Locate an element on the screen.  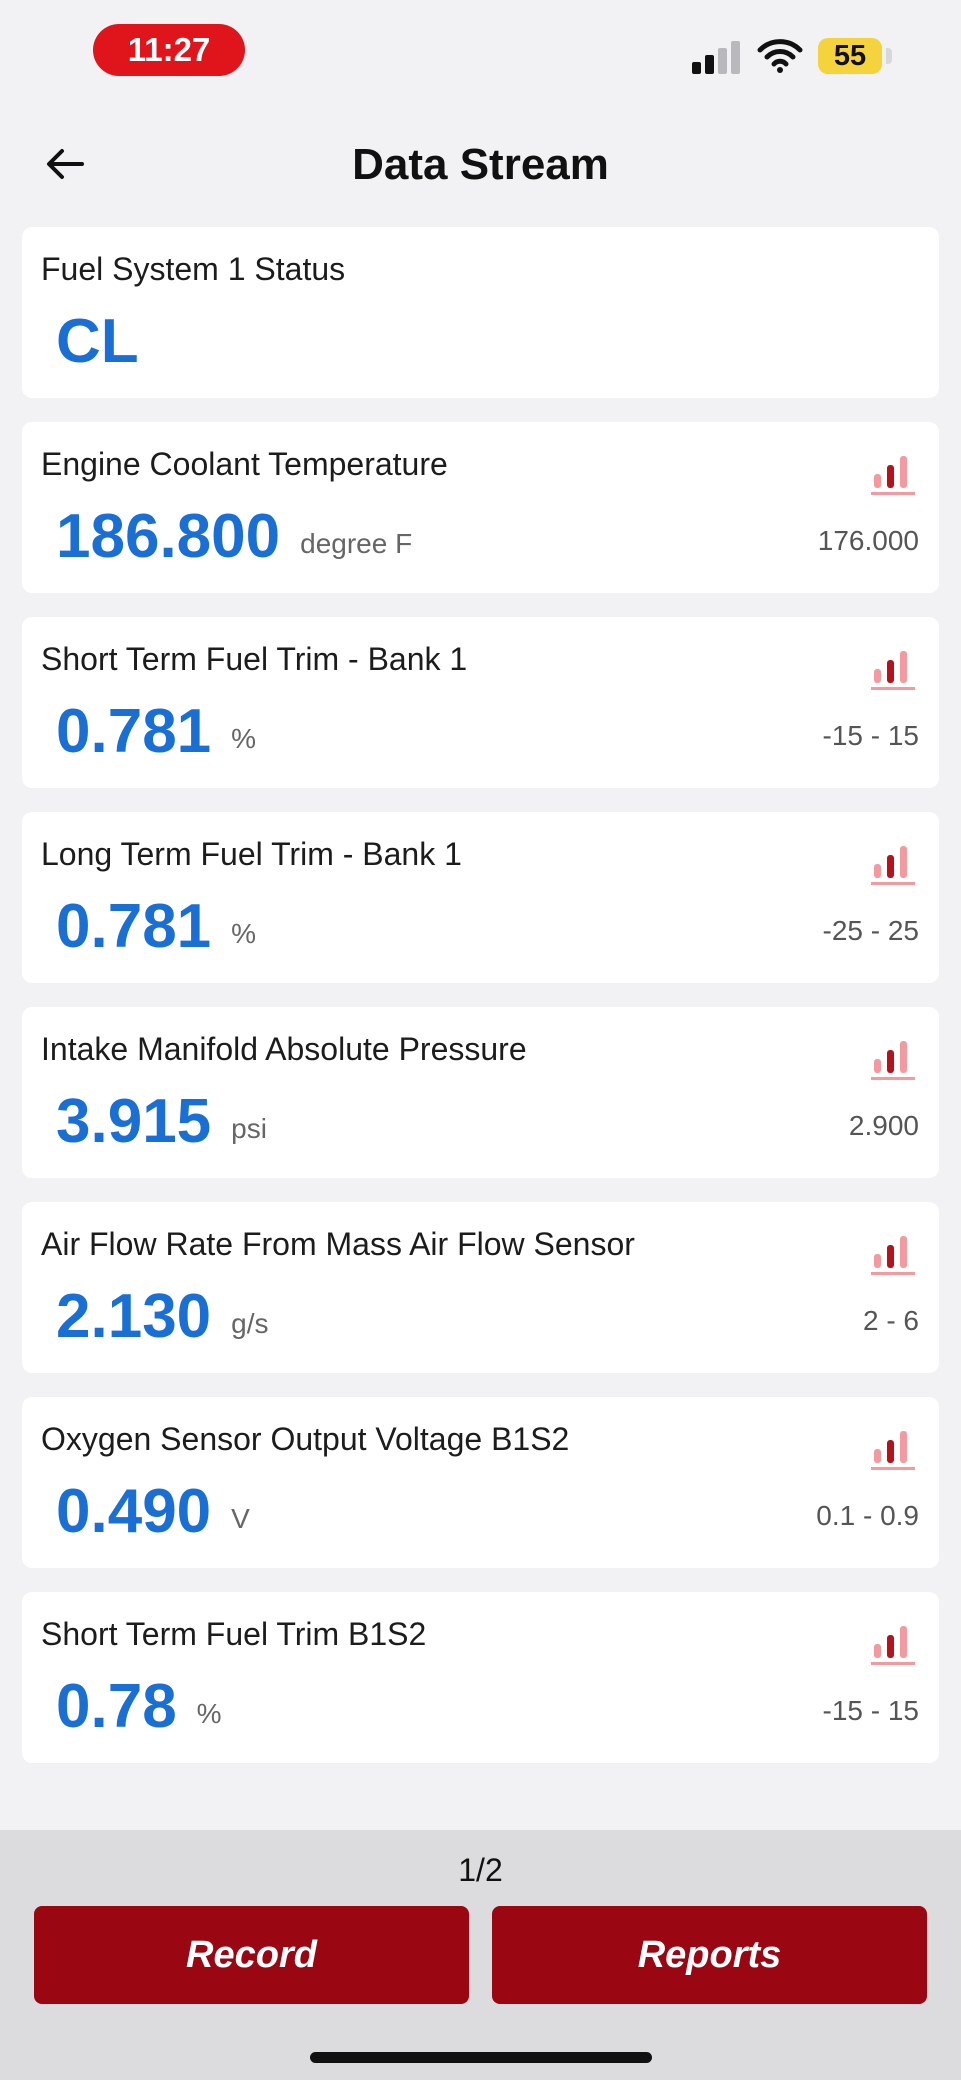
data-item-card: Short Term Fuel Trim B1S2 0.78% -15 - 15 is located at coordinates (480, 1677).